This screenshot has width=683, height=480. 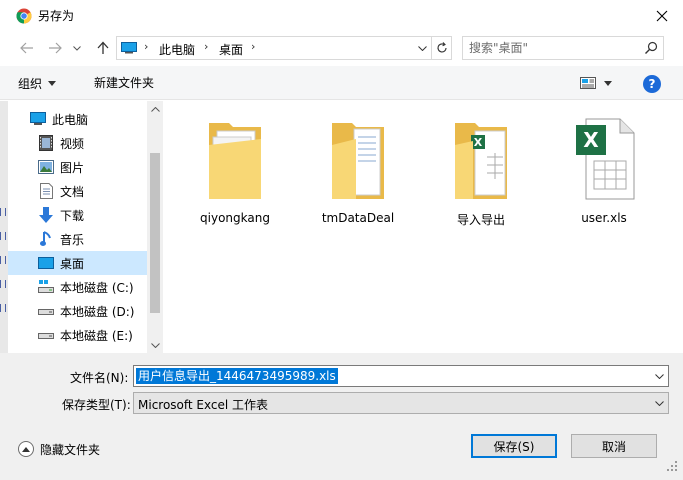 I want to click on hide-folders-button: 隐藏文件夹, so click(x=59, y=449).